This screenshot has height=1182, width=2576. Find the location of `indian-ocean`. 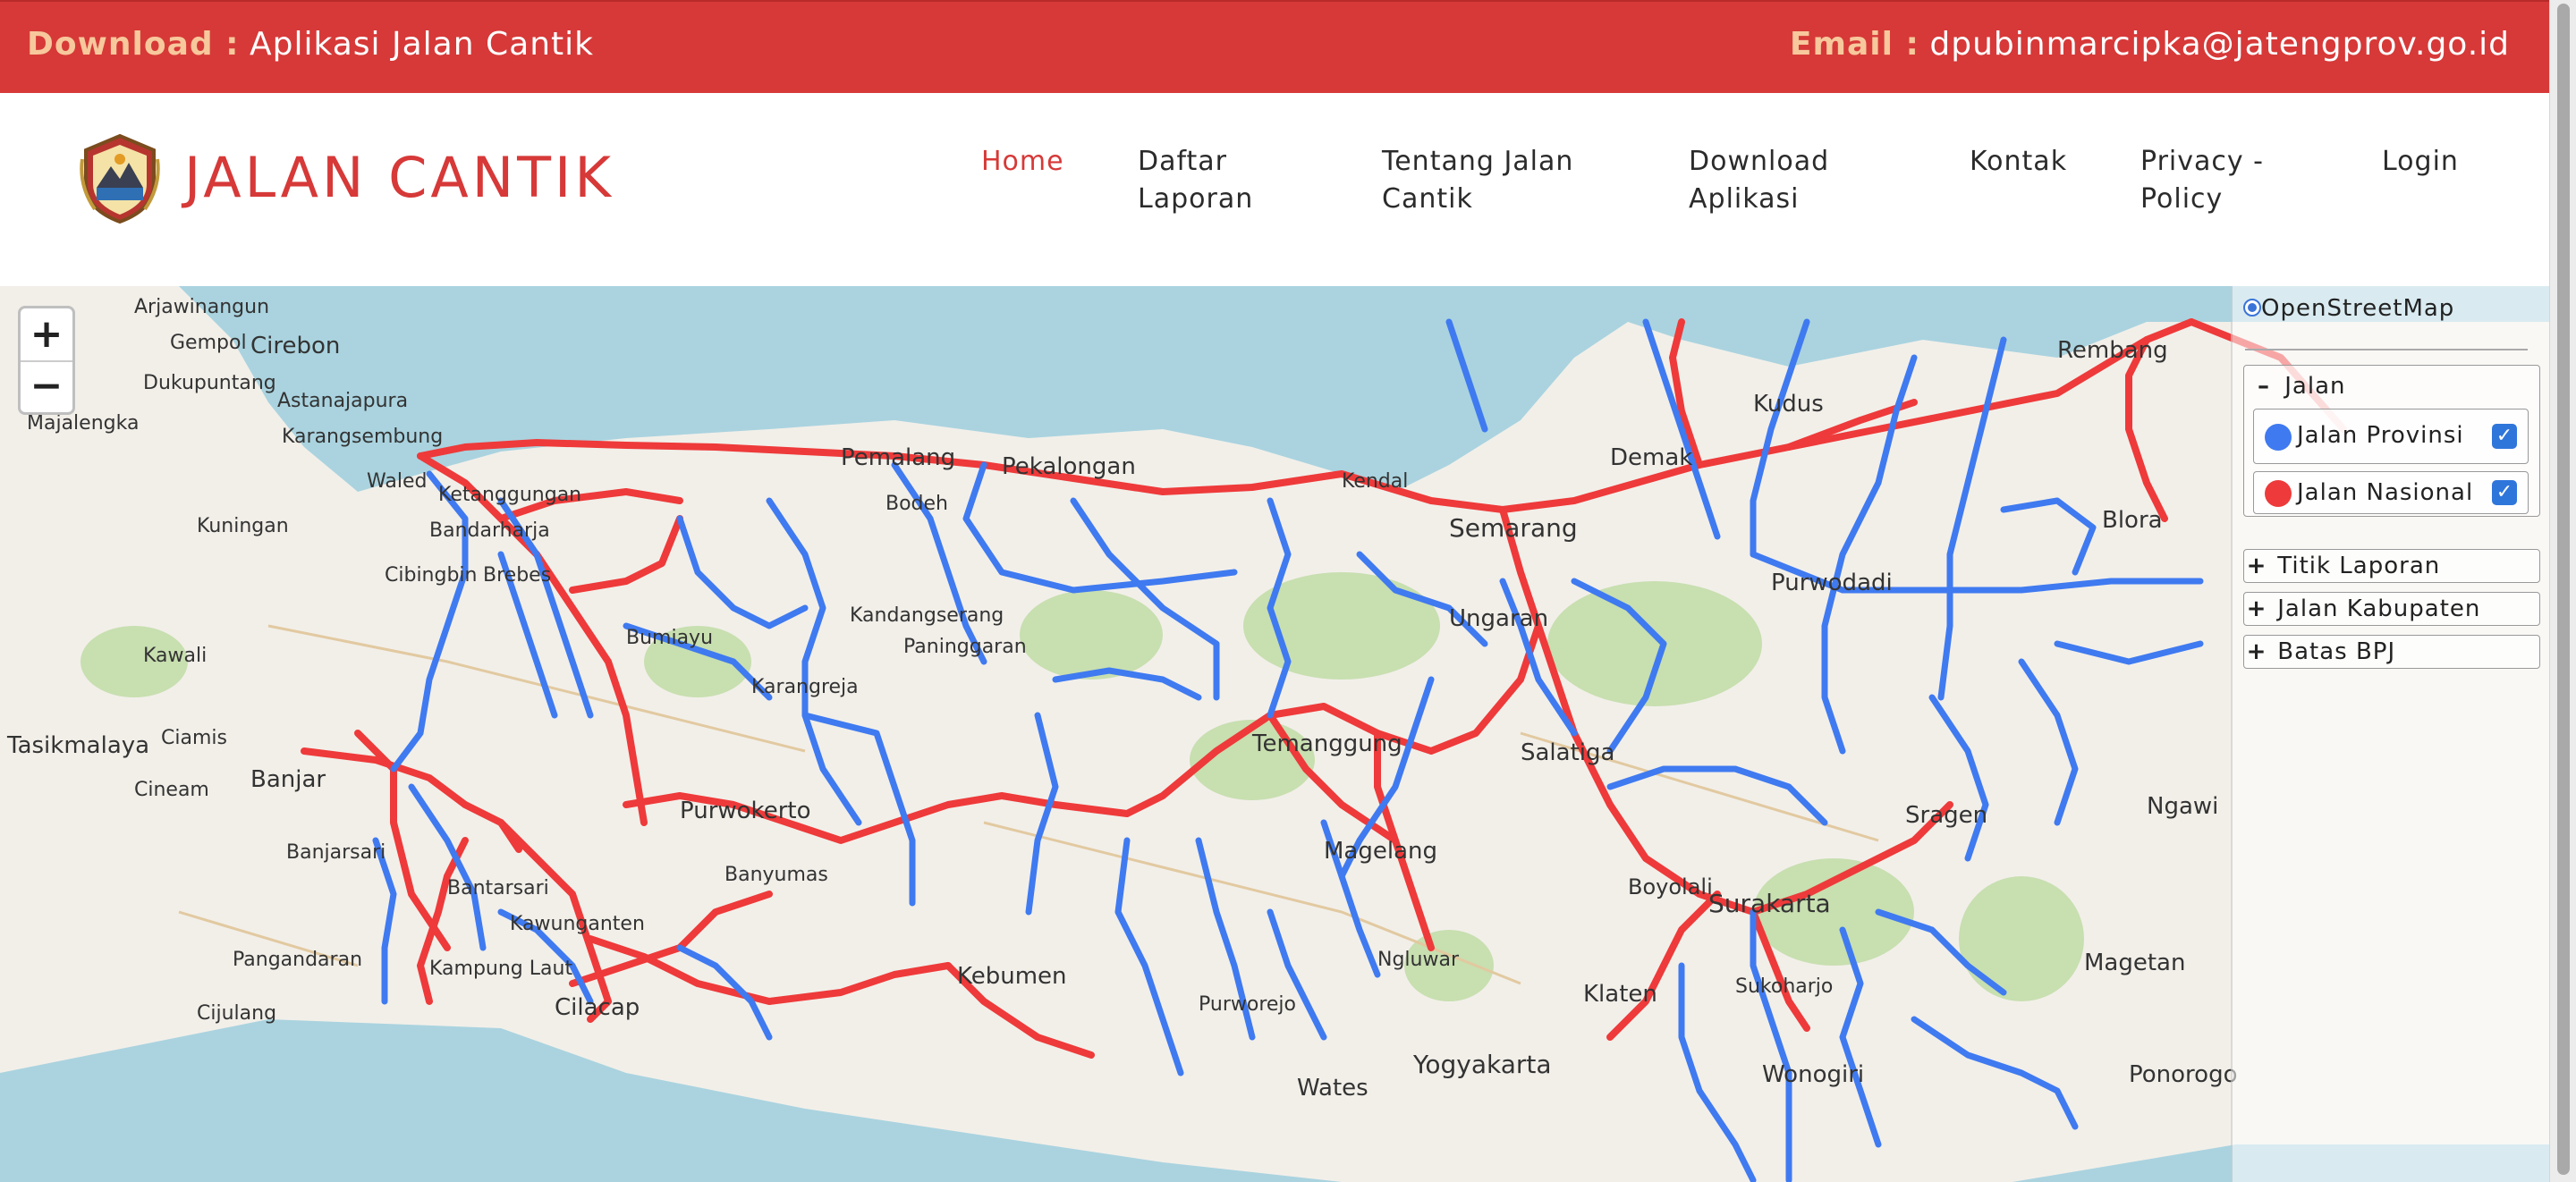

indian-ocean is located at coordinates (671, 1100).